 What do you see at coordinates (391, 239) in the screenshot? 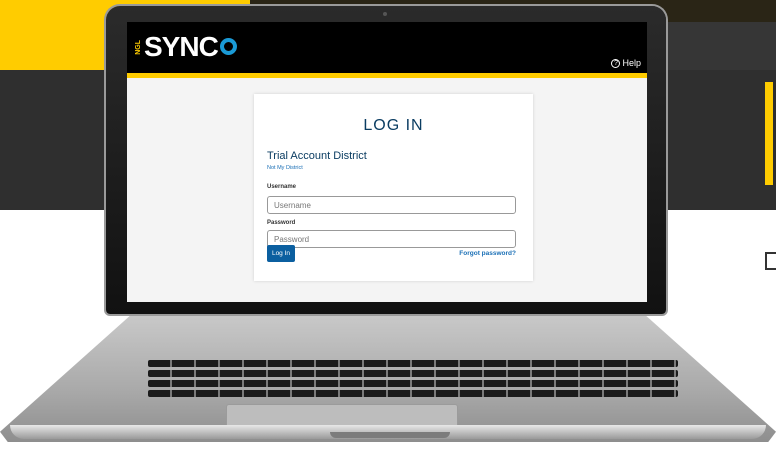
I see `password-input` at bounding box center [391, 239].